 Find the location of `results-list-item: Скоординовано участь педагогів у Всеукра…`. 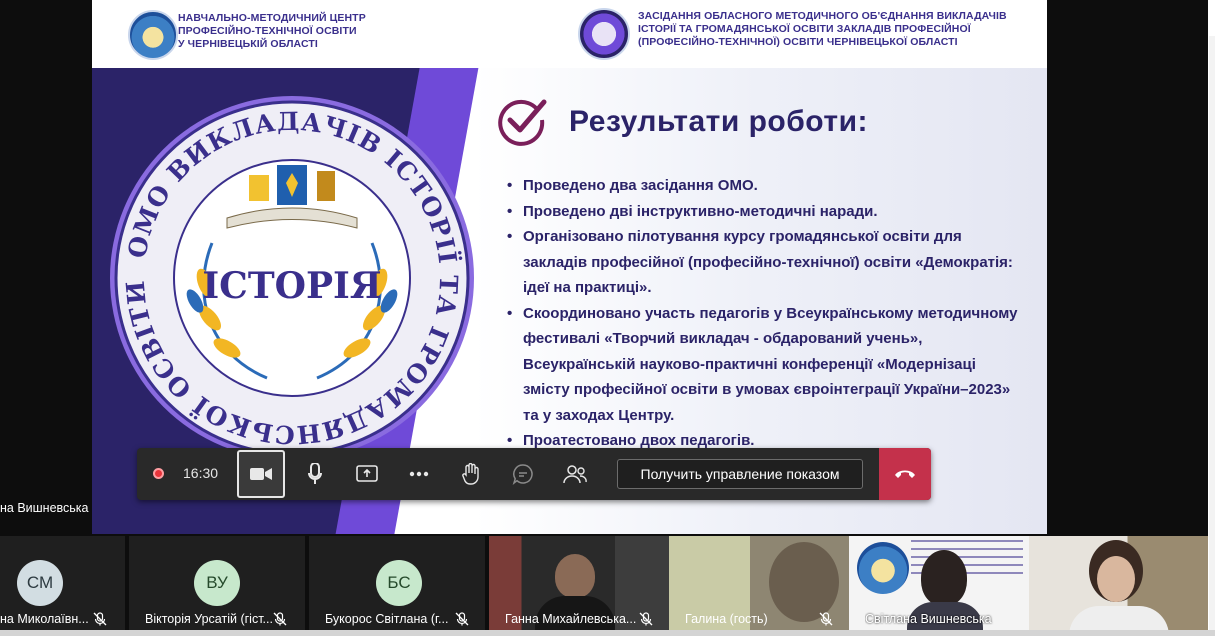

results-list-item: Скоординовано участь педагогів у Всеукра… is located at coordinates (765, 365).